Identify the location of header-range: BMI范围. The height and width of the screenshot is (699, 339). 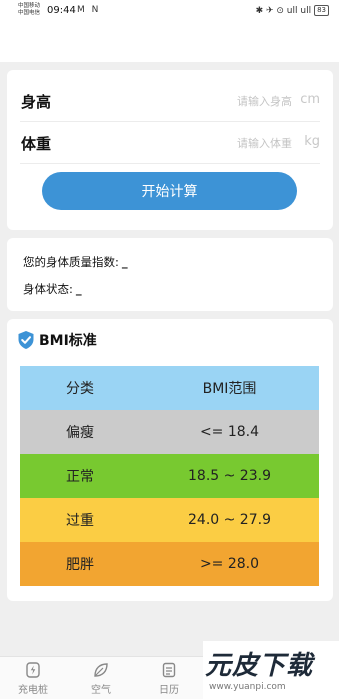
(229, 389).